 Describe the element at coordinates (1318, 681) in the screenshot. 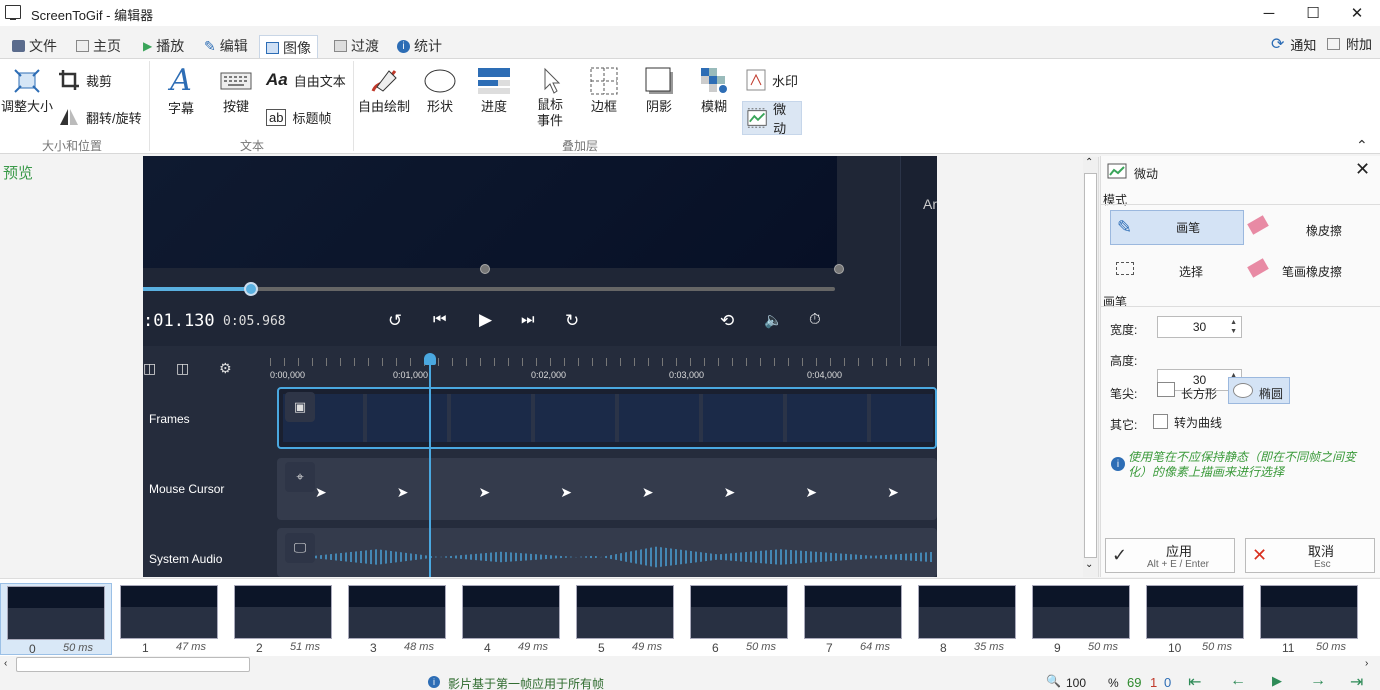

I see `next-frame-icon: →` at that location.